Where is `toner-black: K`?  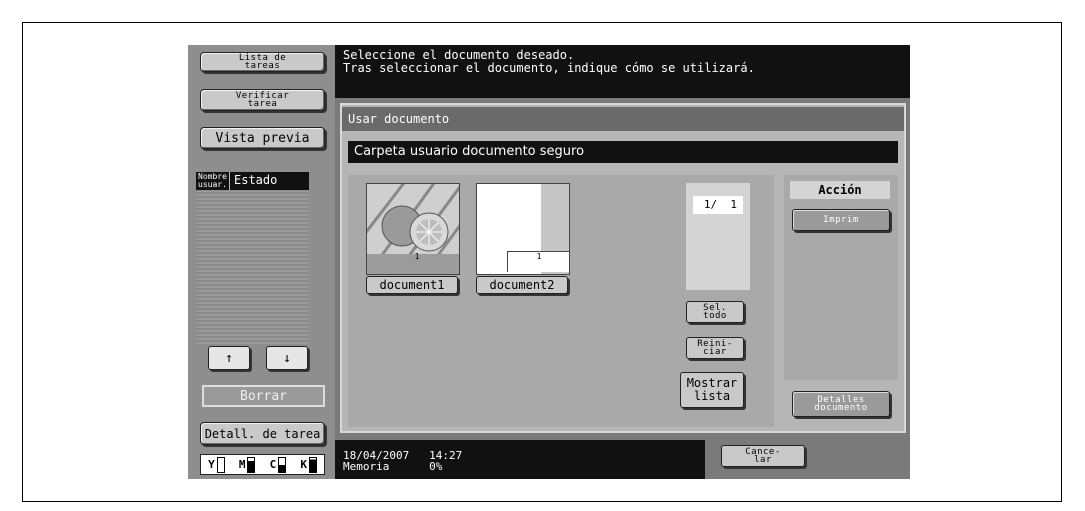 toner-black: K is located at coordinates (308, 464).